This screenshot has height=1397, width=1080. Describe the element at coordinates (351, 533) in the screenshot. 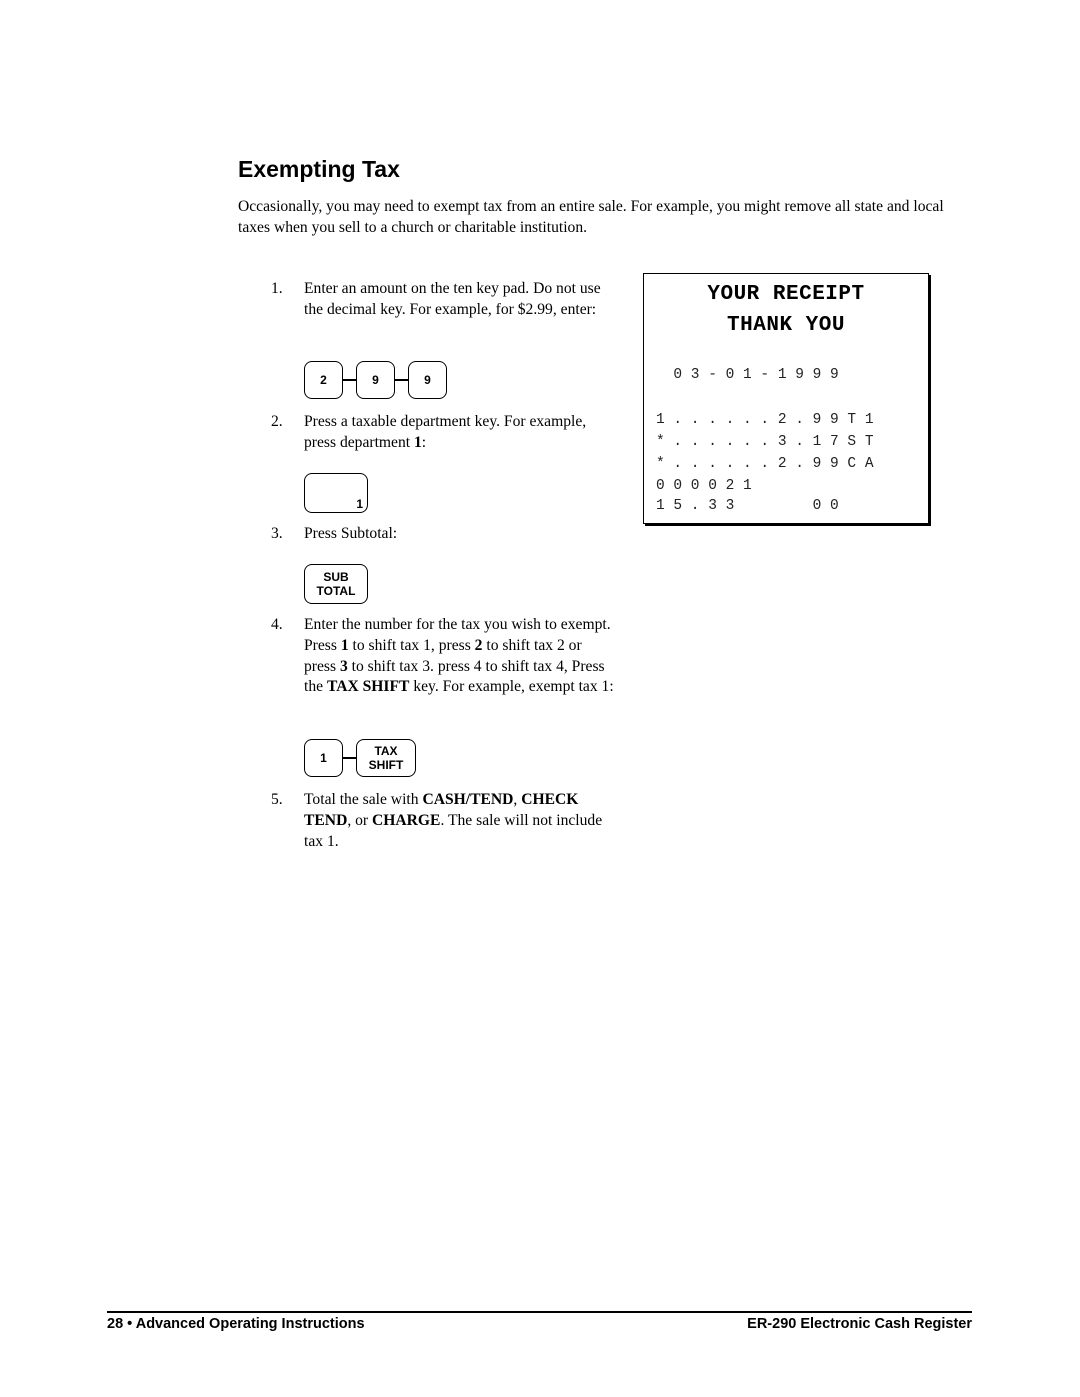

I see `step-text: Press Subtotal:` at that location.